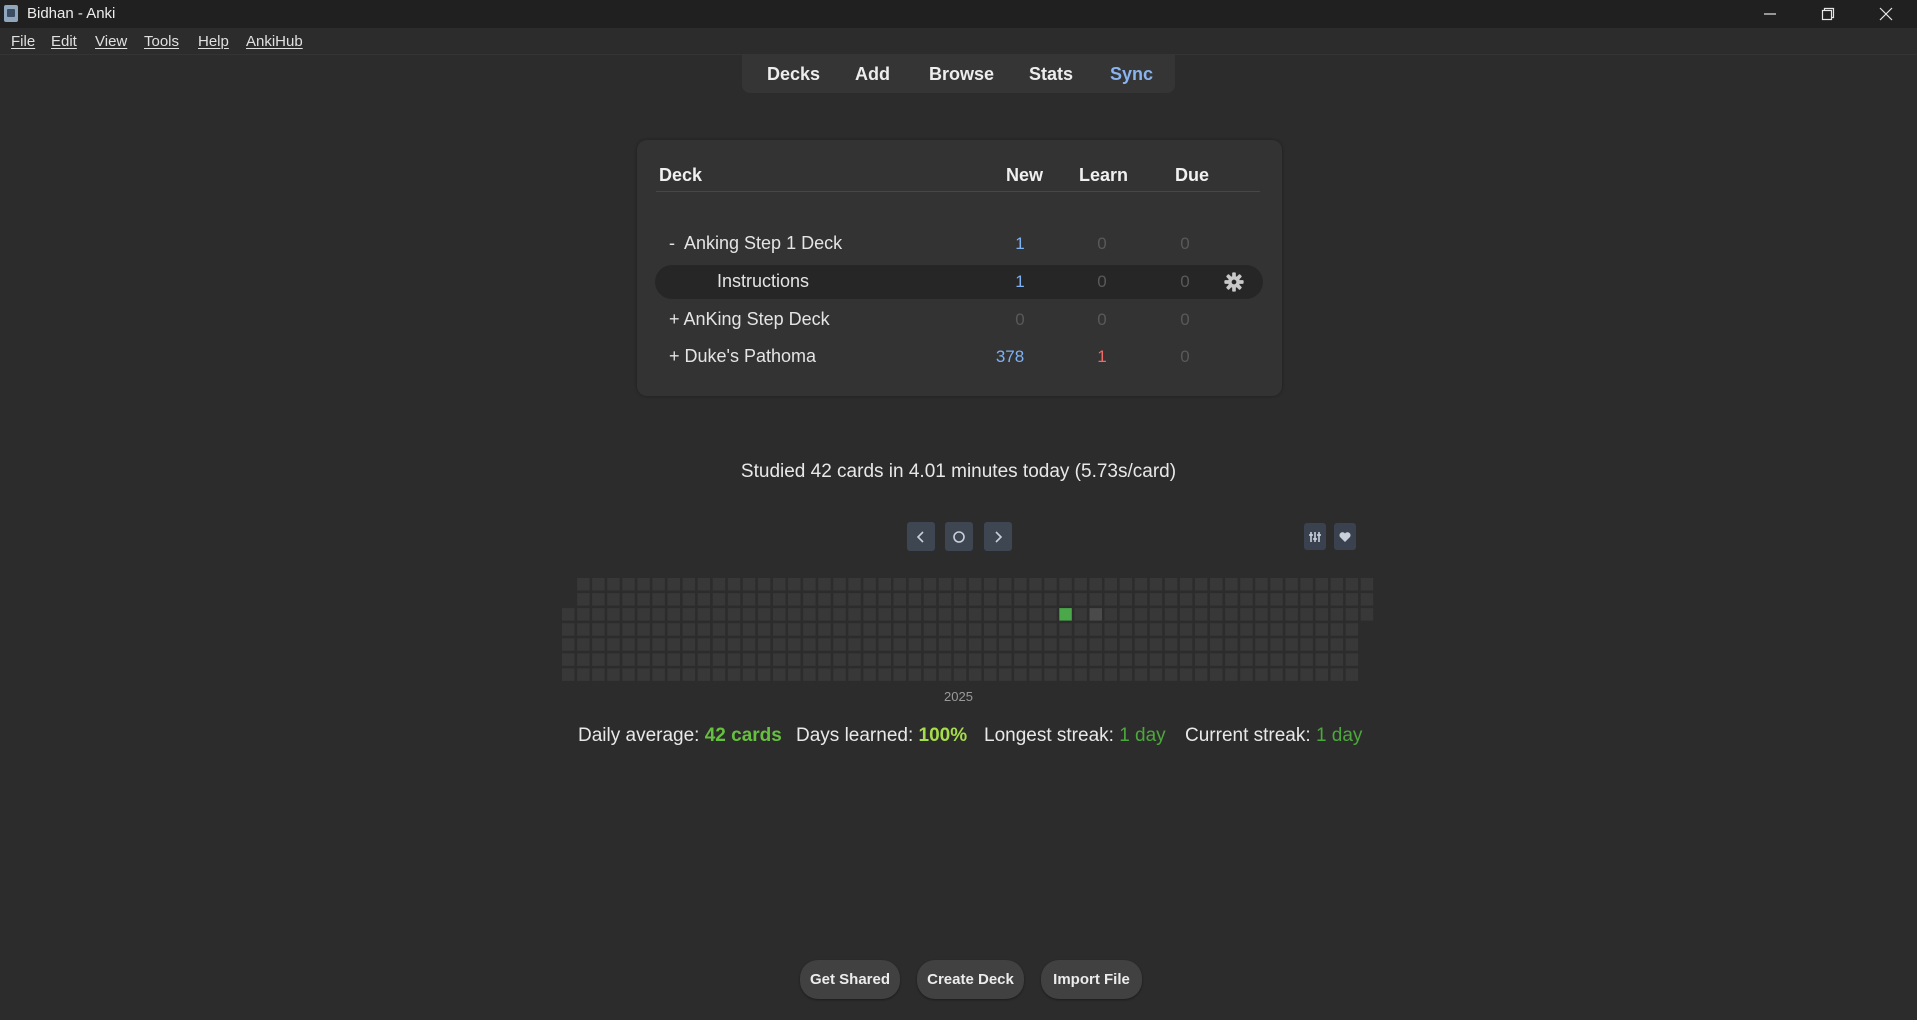  I want to click on create-deck-button: Create Deck, so click(970, 979).